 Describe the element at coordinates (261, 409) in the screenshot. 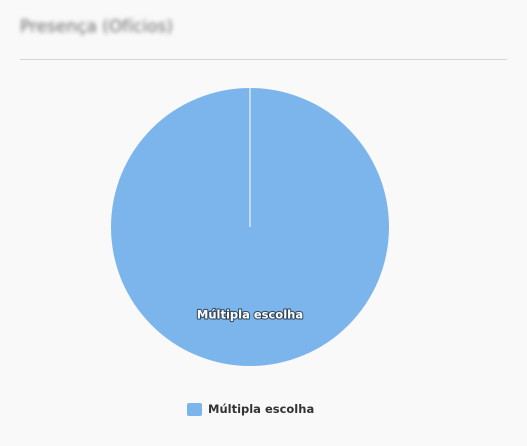

I see `legend-label-multipla-escolha: Múltipla escolha` at that location.